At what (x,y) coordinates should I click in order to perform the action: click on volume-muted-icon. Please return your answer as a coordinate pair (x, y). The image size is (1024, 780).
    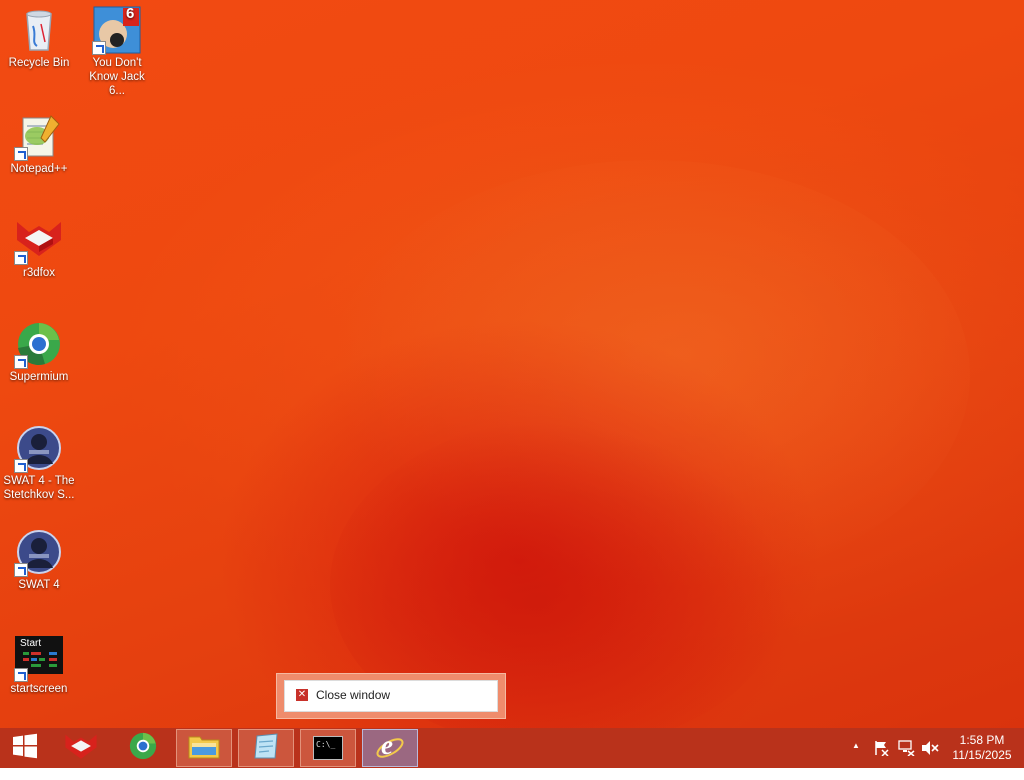
    Looking at the image, I should click on (930, 760).